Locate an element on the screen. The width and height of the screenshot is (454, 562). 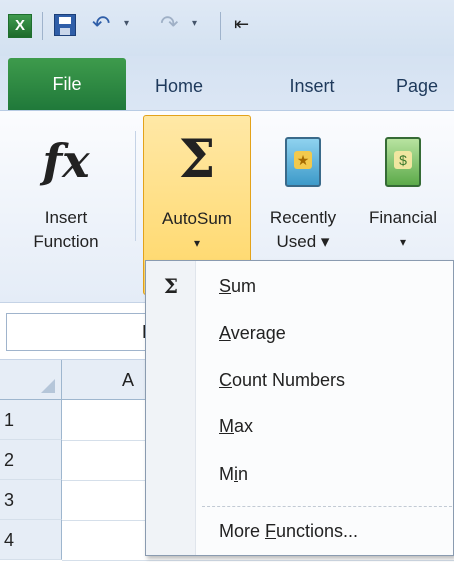
financial-book-icon: $ is located at coordinates (403, 162).